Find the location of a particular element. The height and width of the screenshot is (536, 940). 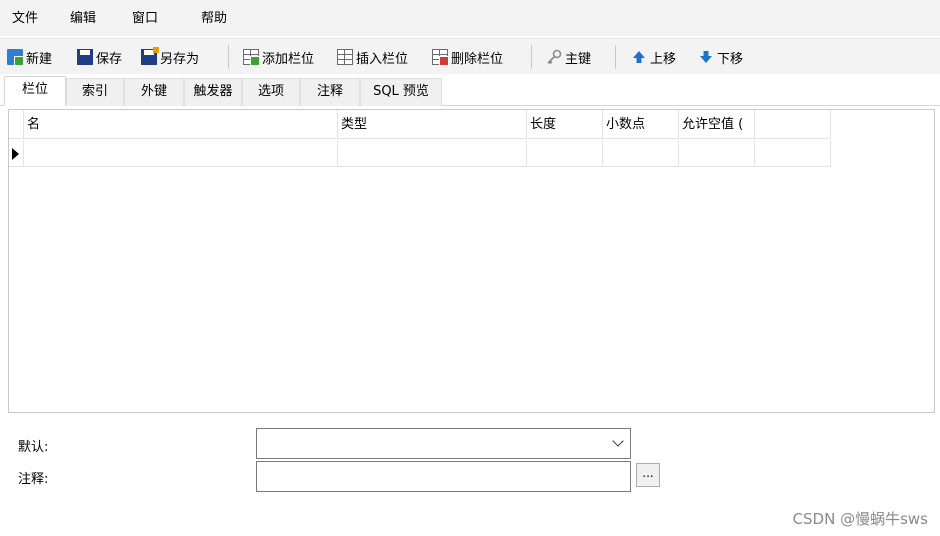

cell-name is located at coordinates (181, 153).